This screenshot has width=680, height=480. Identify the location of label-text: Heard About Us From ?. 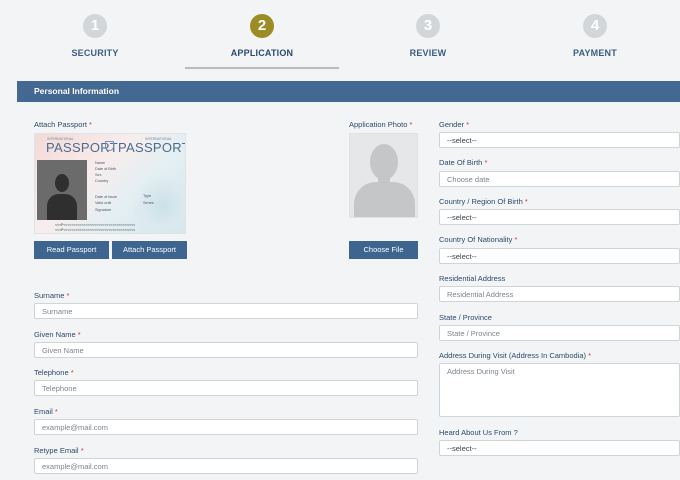
(478, 432).